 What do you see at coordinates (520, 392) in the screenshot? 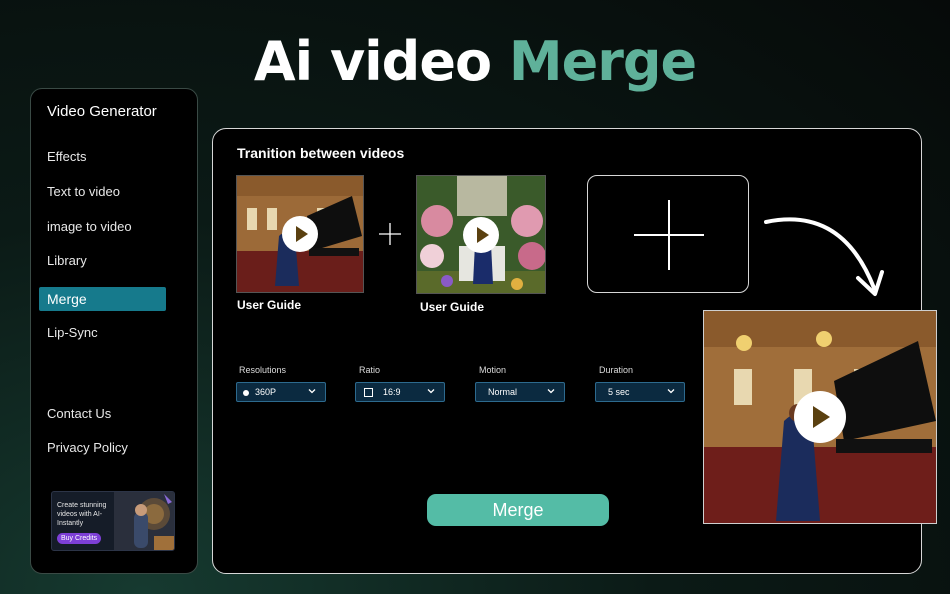
I see `motion-select: Normal` at bounding box center [520, 392].